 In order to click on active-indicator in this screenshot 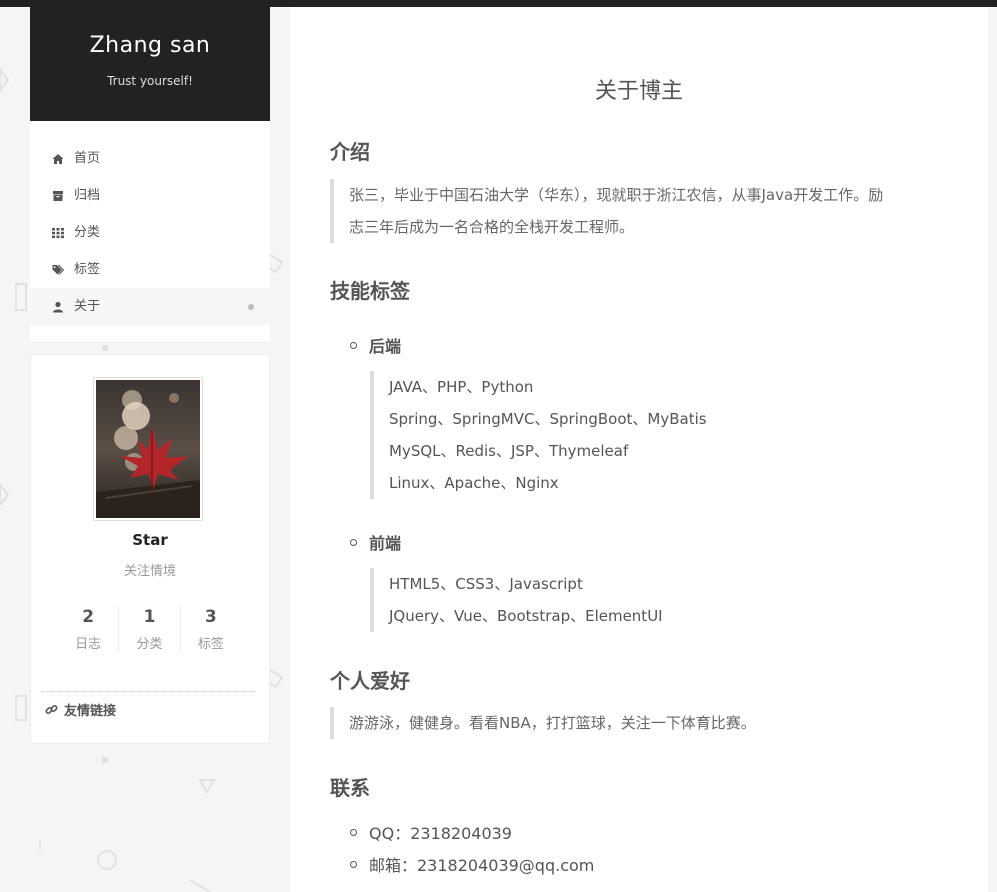, I will do `click(251, 307)`.